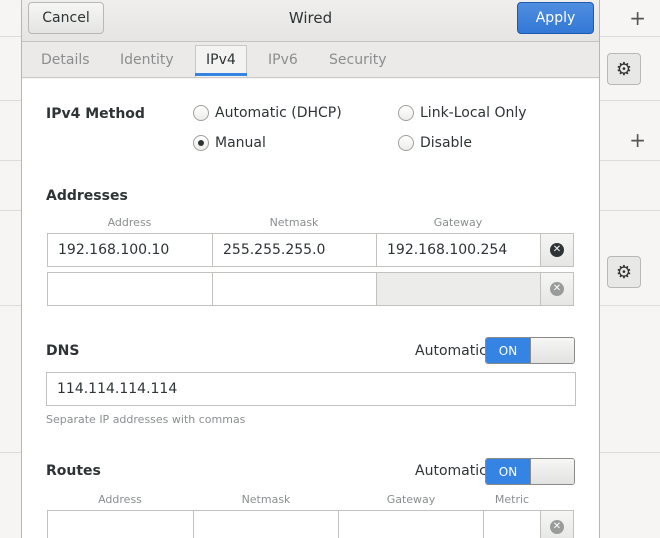  I want to click on netmask-column-header: Netmask, so click(294, 222).